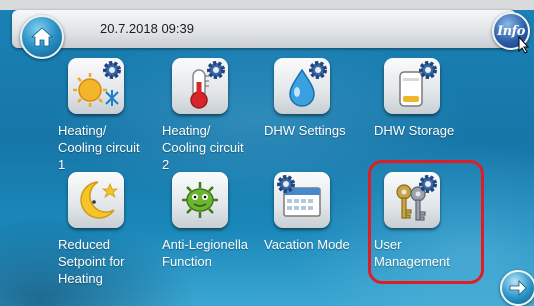 Image resolution: width=534 pixels, height=306 pixels. What do you see at coordinates (267, 5) in the screenshot?
I see `top-frame` at bounding box center [267, 5].